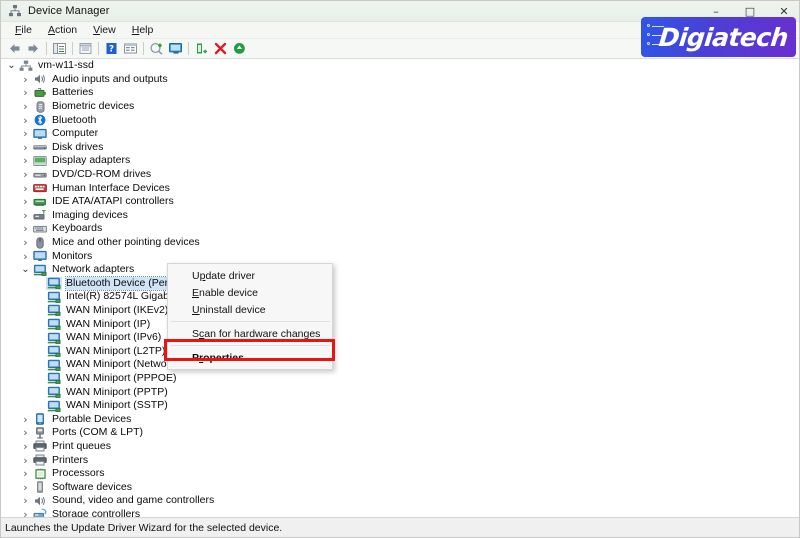 Image resolution: width=800 pixels, height=538 pixels. I want to click on tree-category-row: › Batteries, so click(400, 93).